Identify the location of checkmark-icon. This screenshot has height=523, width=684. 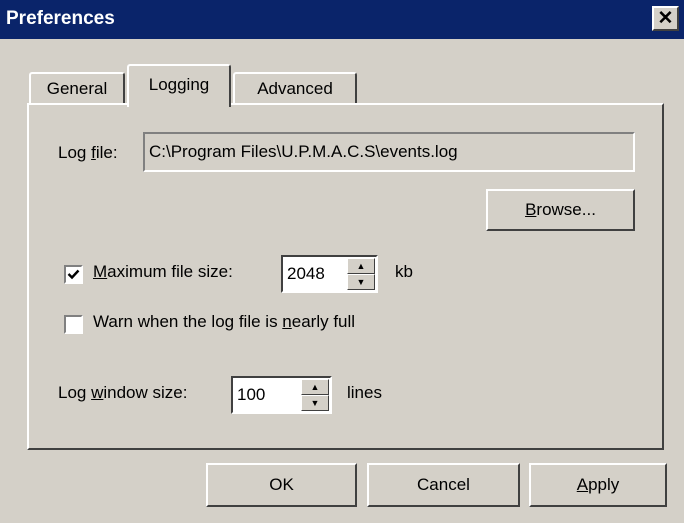
(73, 274).